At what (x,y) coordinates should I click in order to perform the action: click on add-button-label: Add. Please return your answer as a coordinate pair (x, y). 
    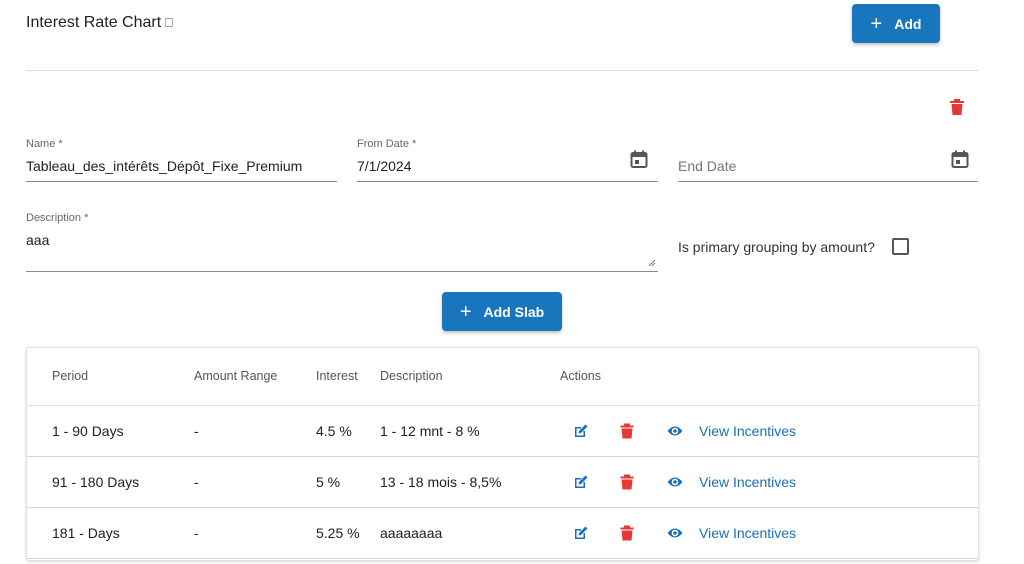
    Looking at the image, I should click on (908, 23).